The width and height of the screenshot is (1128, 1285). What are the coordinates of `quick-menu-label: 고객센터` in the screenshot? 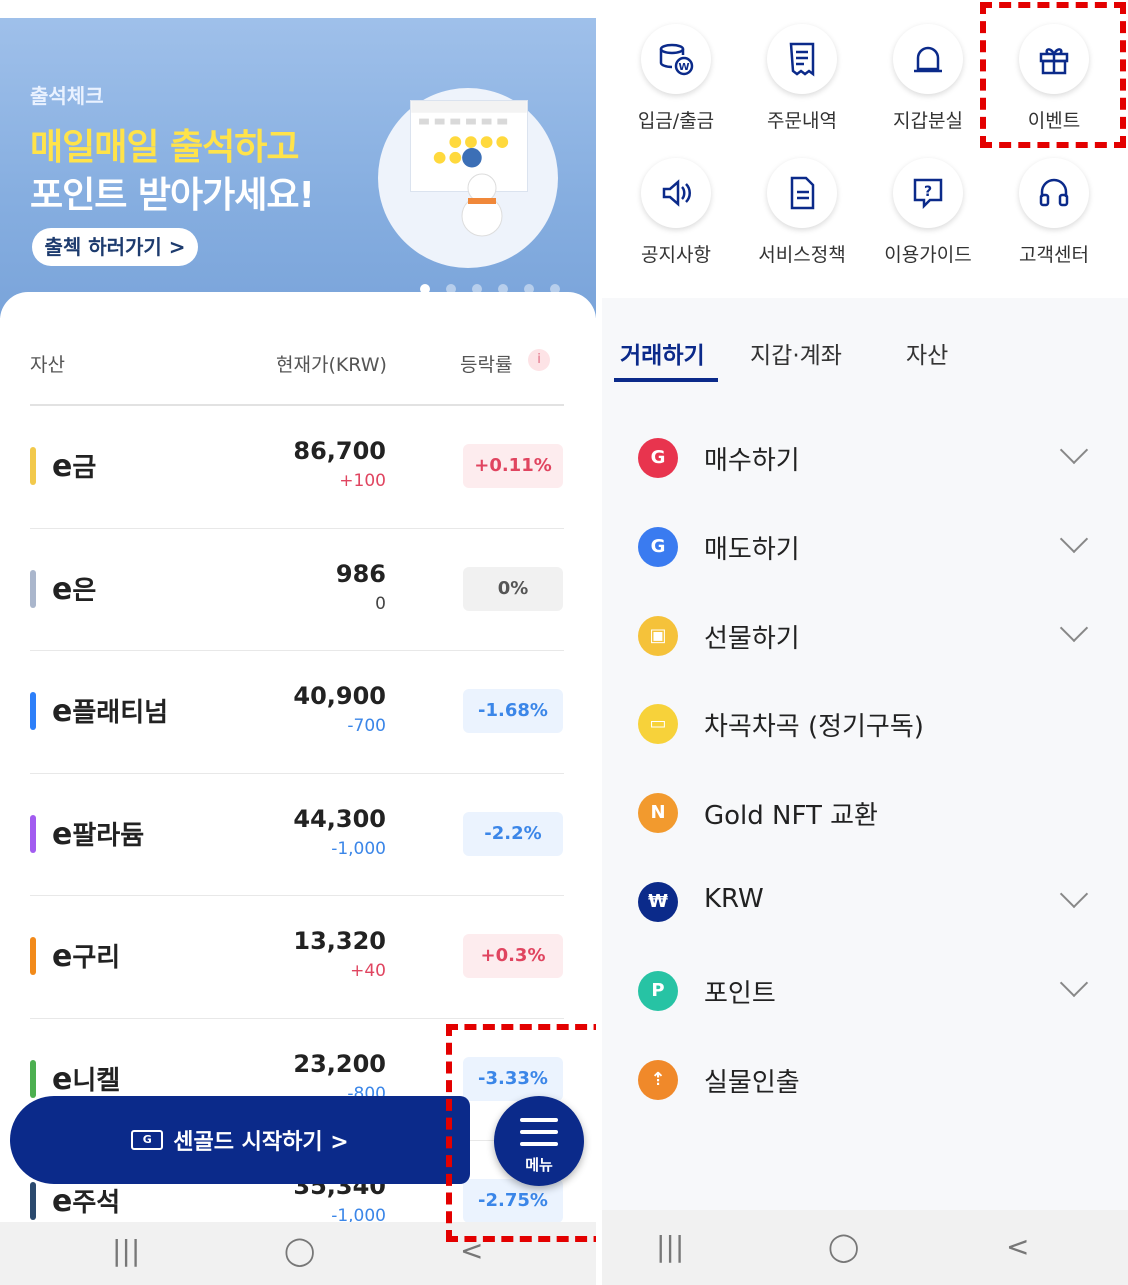 It's located at (1054, 255).